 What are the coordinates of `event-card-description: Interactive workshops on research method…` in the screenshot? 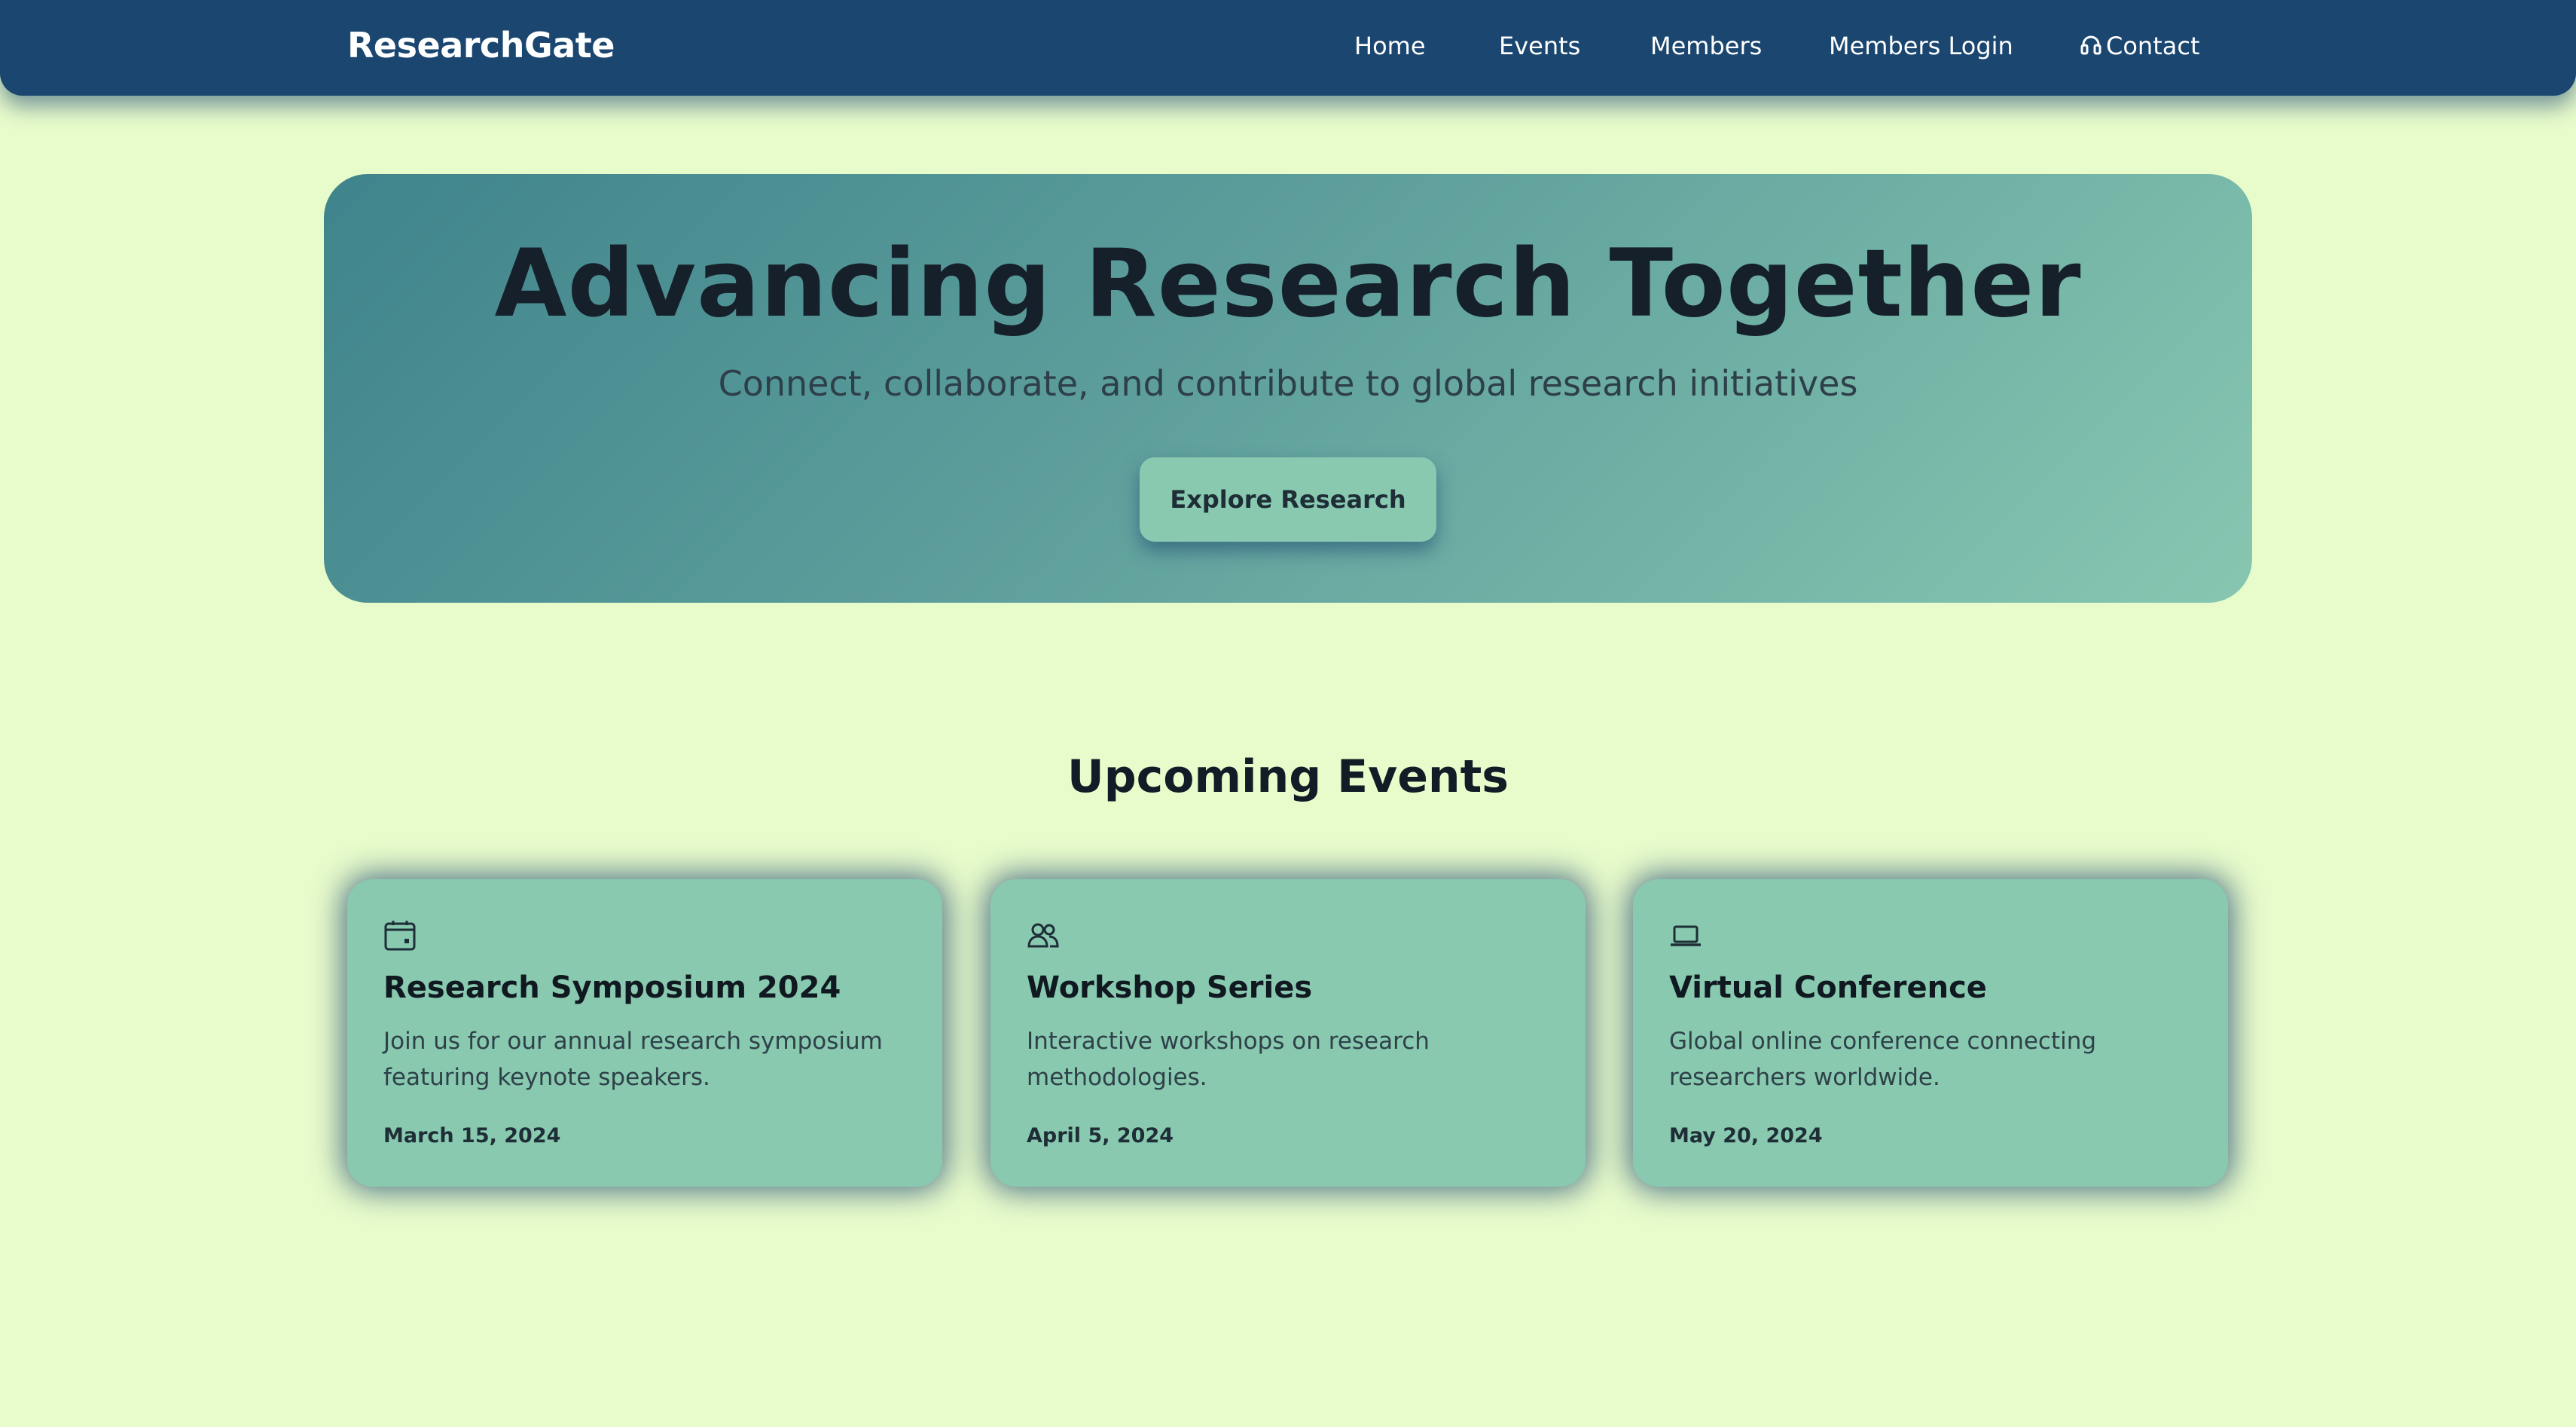 It's located at (1229, 1059).